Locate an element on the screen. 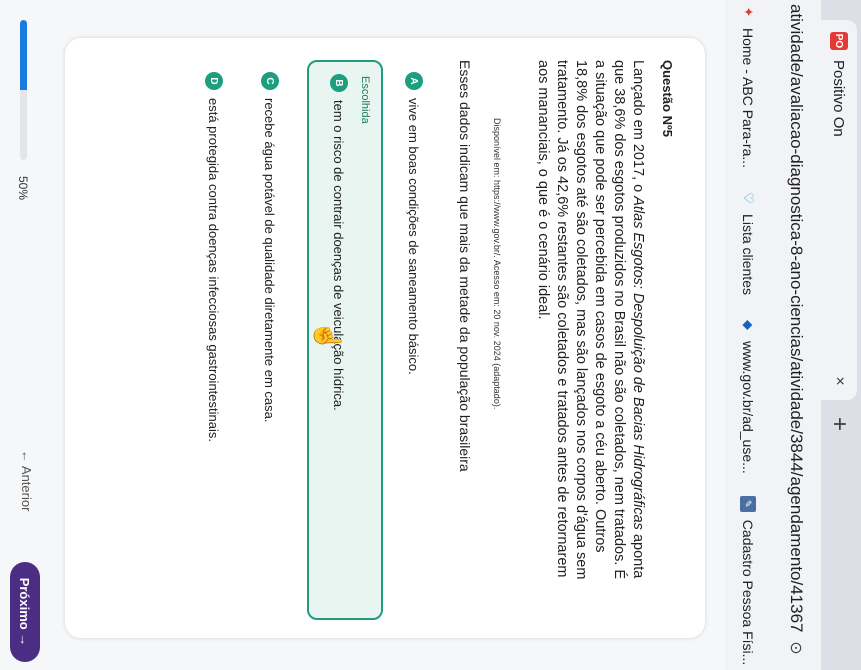  gov-icon: ◆ is located at coordinates (748, 324).